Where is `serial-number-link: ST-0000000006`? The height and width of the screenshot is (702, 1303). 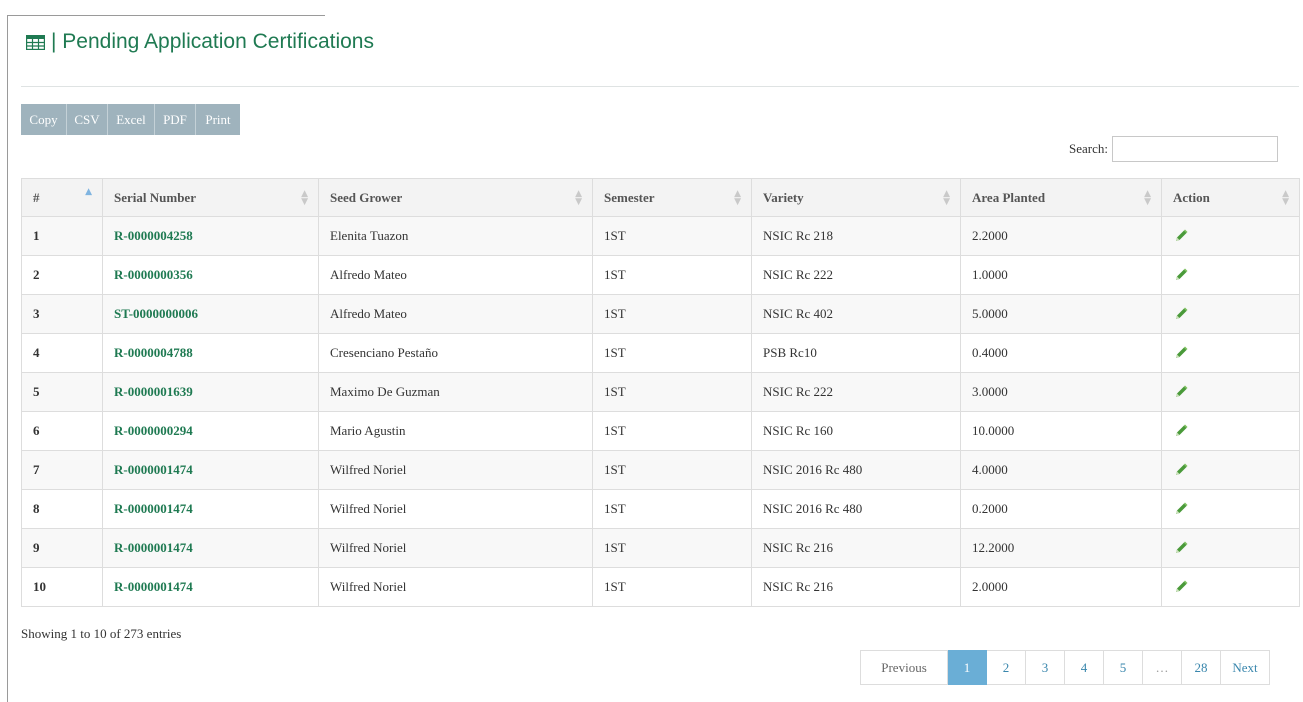 serial-number-link: ST-0000000006 is located at coordinates (210, 314).